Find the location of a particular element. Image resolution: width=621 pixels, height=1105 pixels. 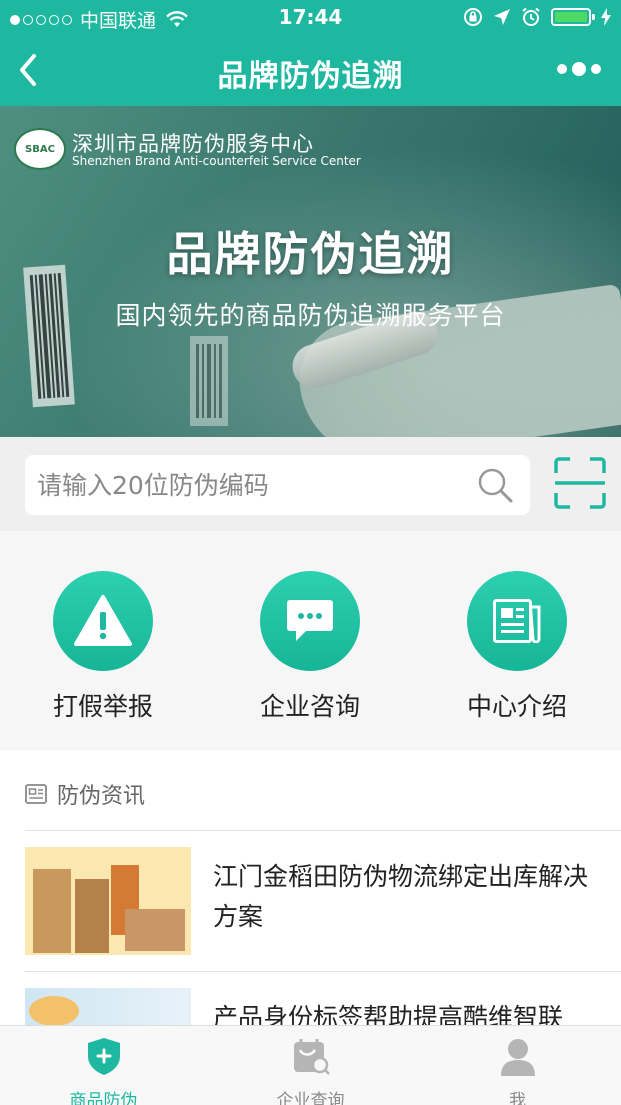

shield-icon is located at coordinates (103, 1056).